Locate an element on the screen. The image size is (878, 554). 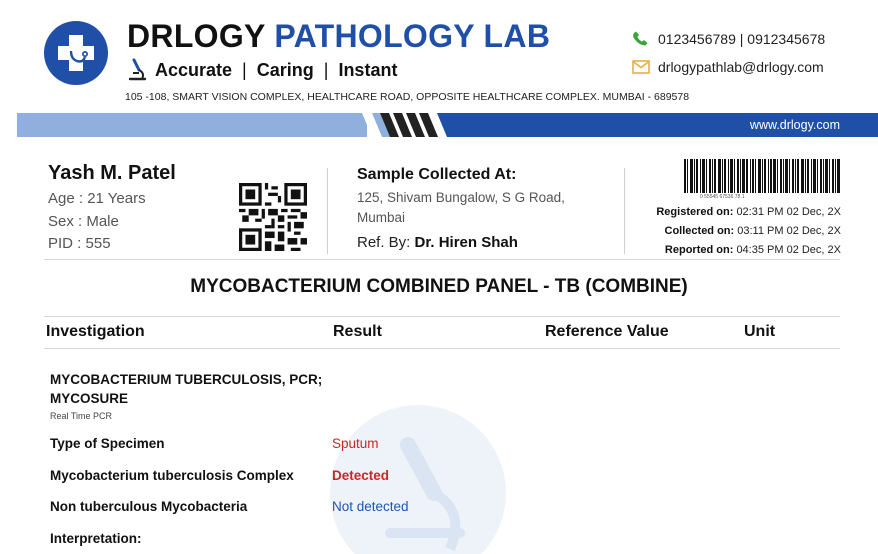
row-label-specimen: Type of Specimen is located at coordinates (107, 443).